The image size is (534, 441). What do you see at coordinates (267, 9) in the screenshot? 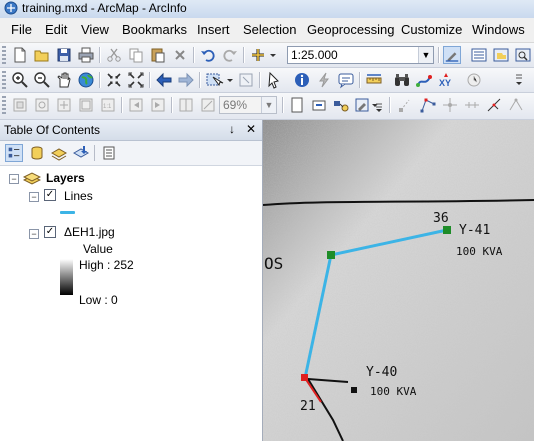
I see `title-bar: training.mxd - ArcMap - ArcInfo` at bounding box center [267, 9].